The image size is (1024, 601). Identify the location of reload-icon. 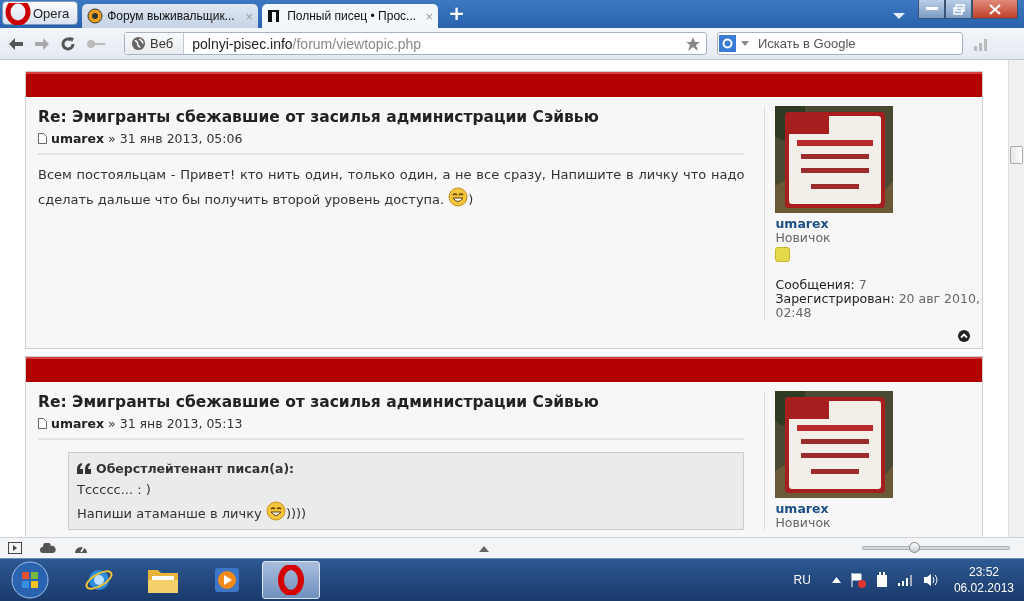
(68, 43).